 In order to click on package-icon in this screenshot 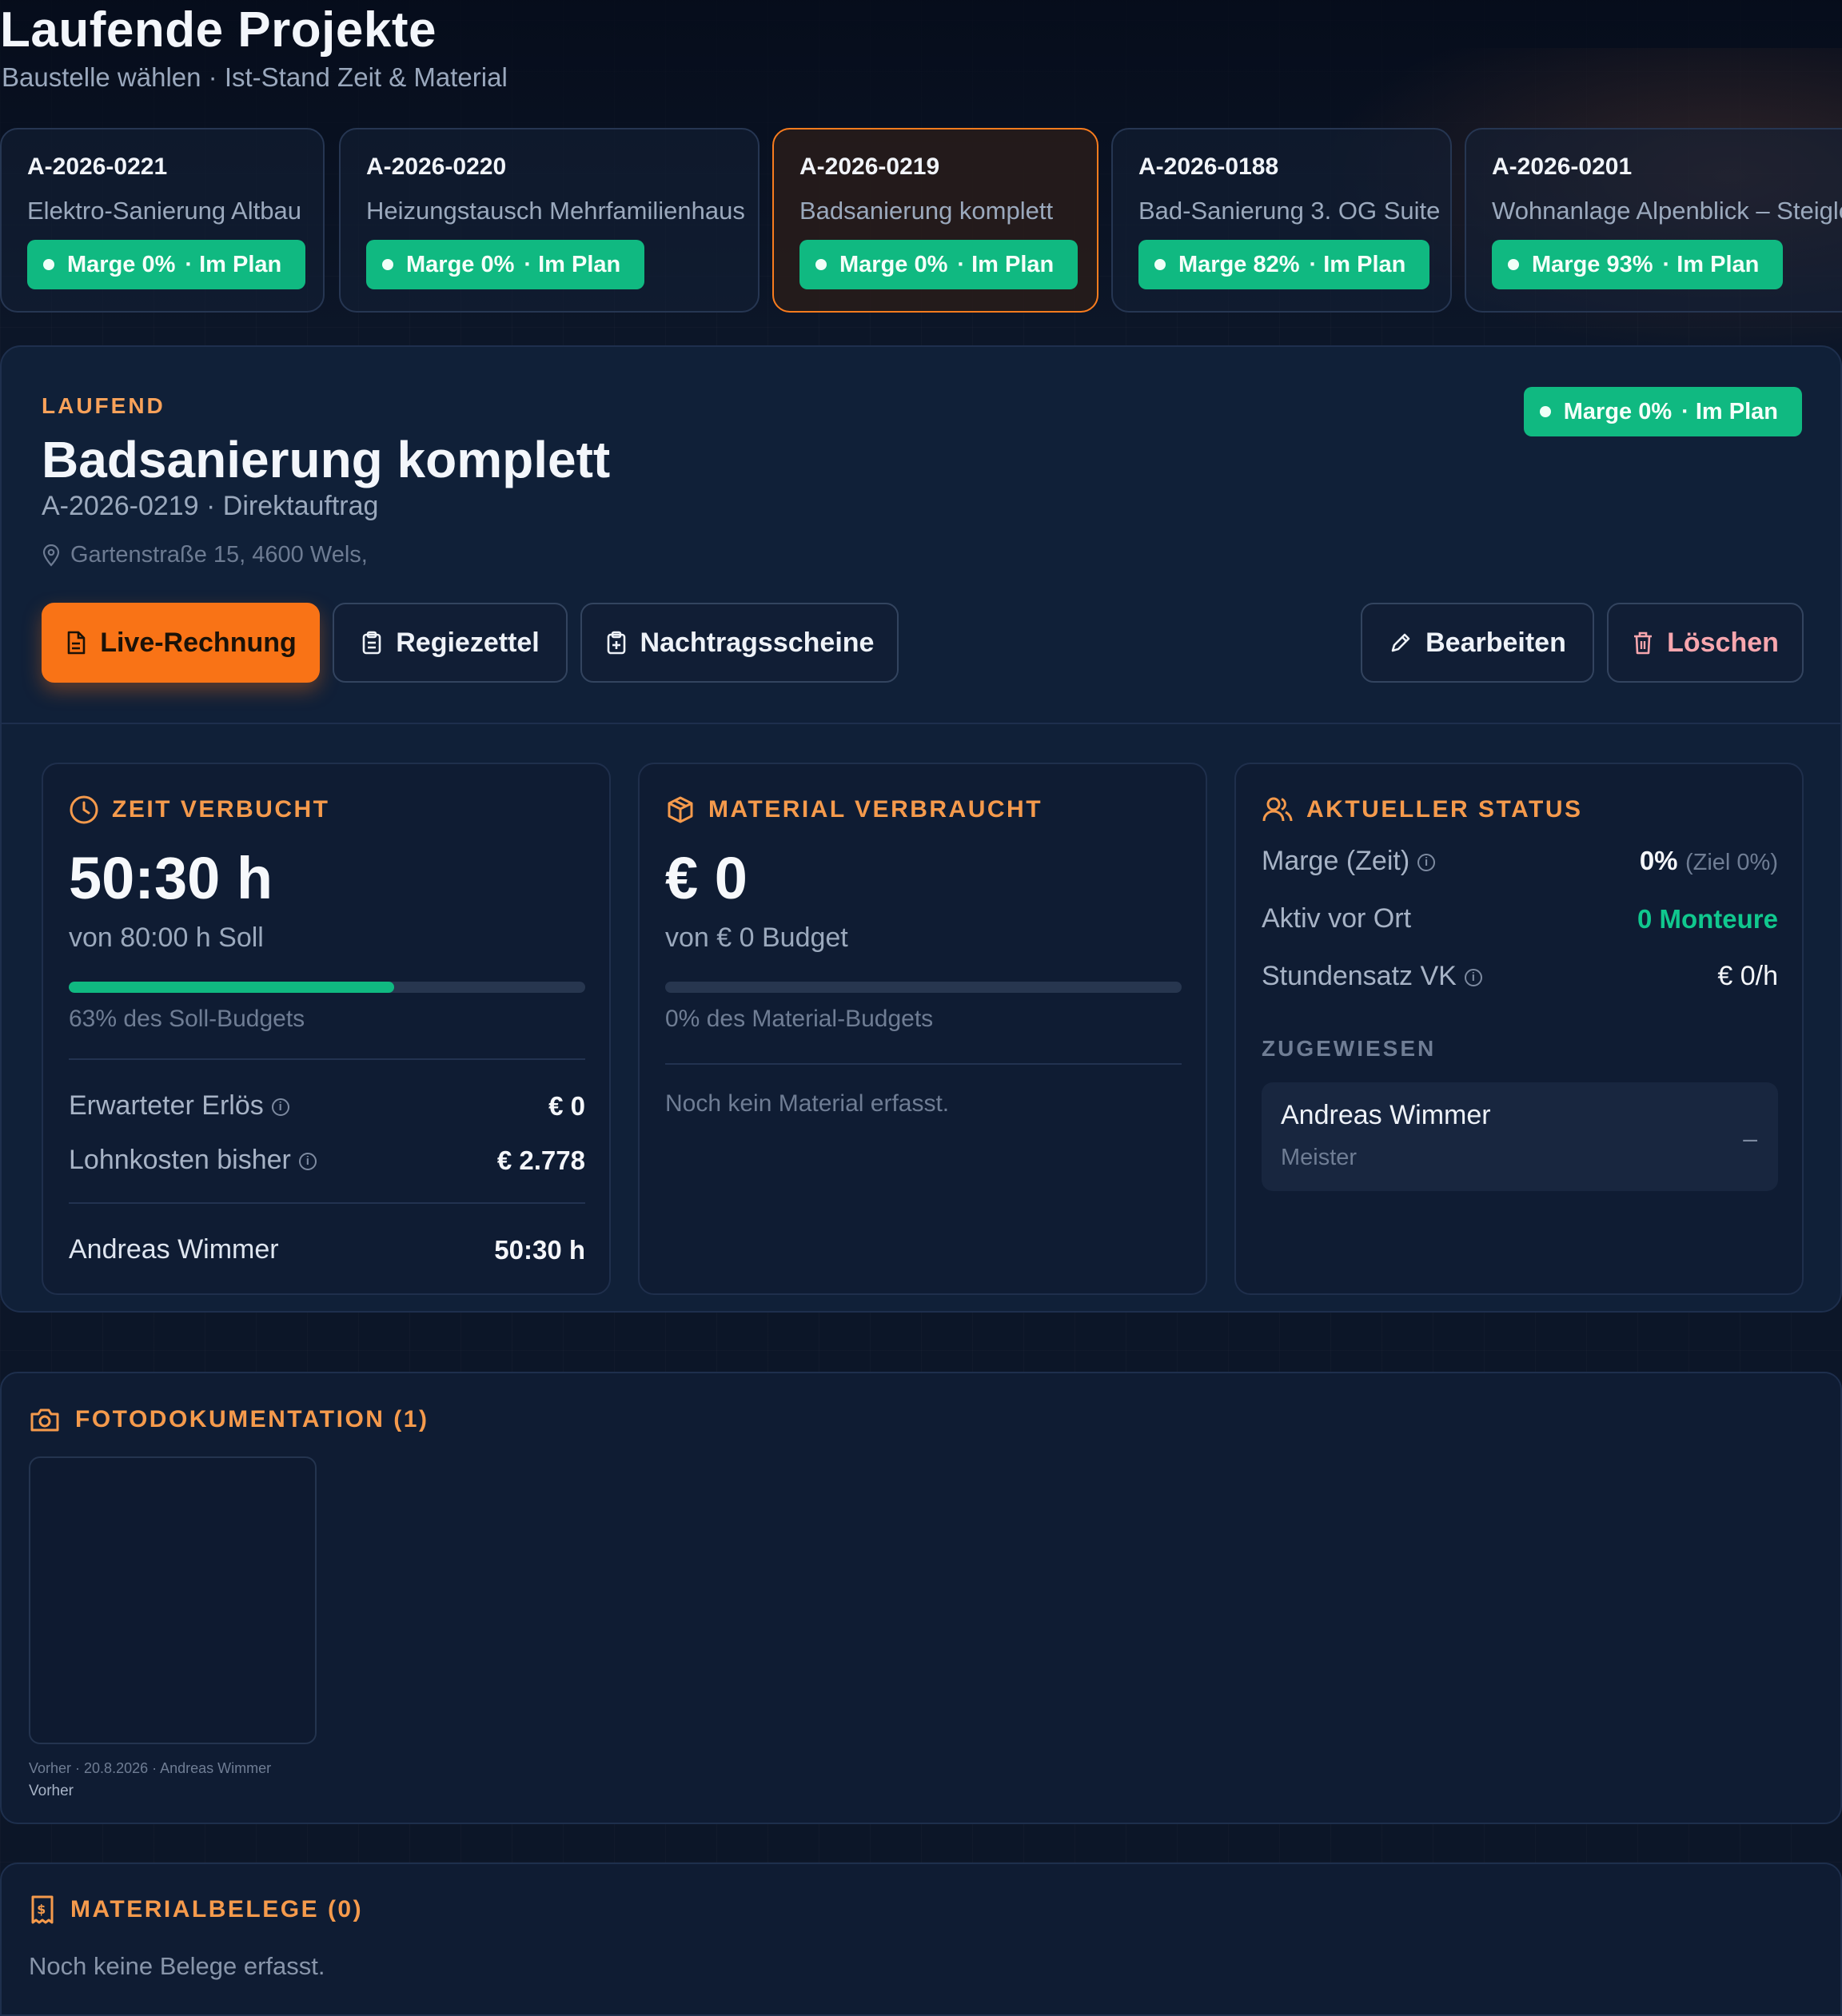, I will do `click(680, 810)`.